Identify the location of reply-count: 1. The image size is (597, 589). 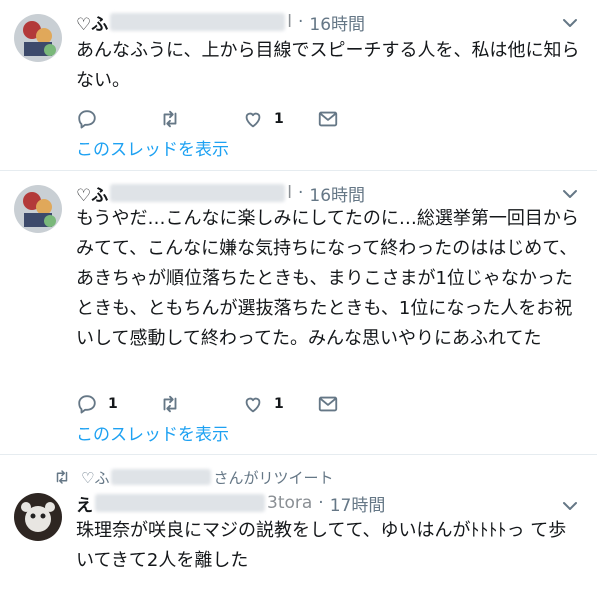
(113, 404).